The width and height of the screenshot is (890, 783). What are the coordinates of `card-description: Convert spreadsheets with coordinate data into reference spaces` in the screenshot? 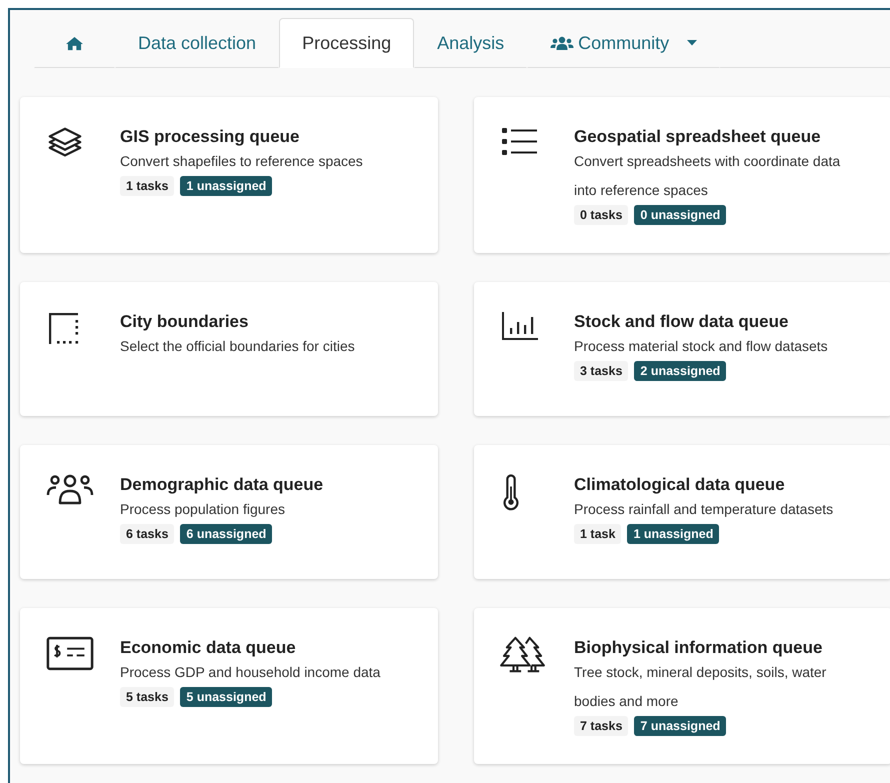 It's located at (708, 176).